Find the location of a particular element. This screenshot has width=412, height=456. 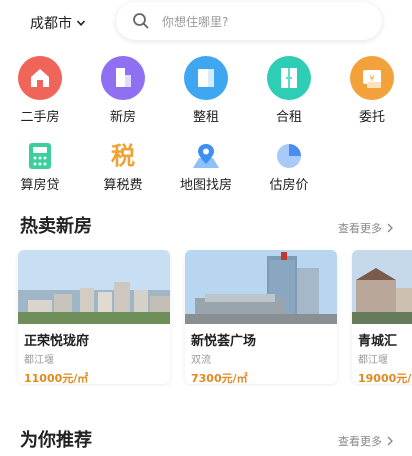

tool-mortgage-calculator: 算房贷 is located at coordinates (40, 167).